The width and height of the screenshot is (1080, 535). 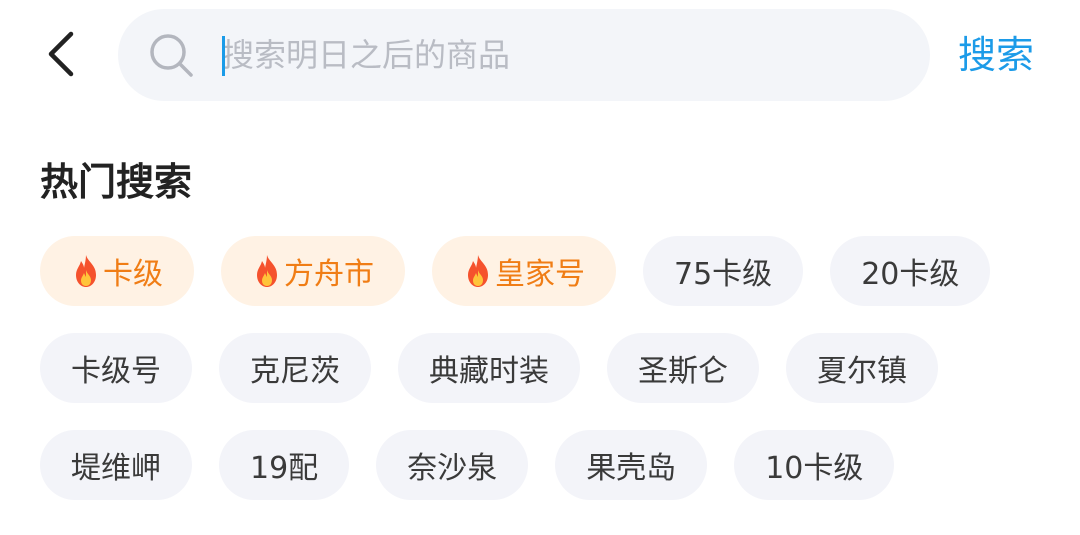 I want to click on search-tag: 奈沙泉, so click(x=452, y=465).